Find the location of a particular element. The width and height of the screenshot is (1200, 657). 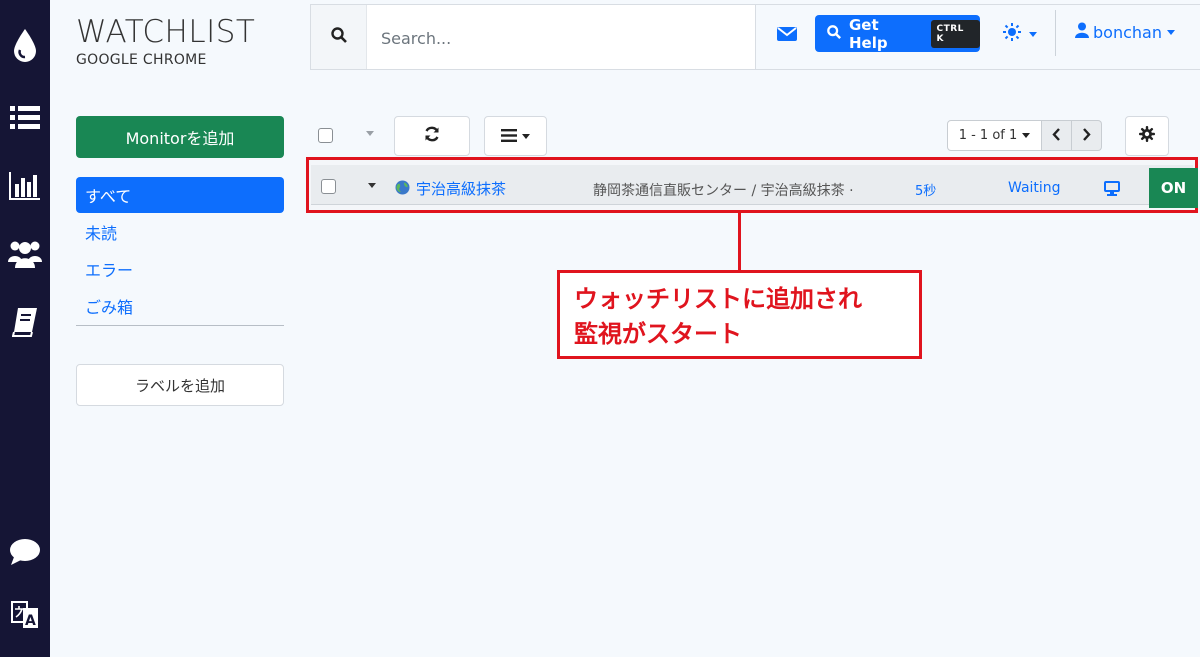

monitor-title-link: 宇治高級抹茶 is located at coordinates (461, 188).